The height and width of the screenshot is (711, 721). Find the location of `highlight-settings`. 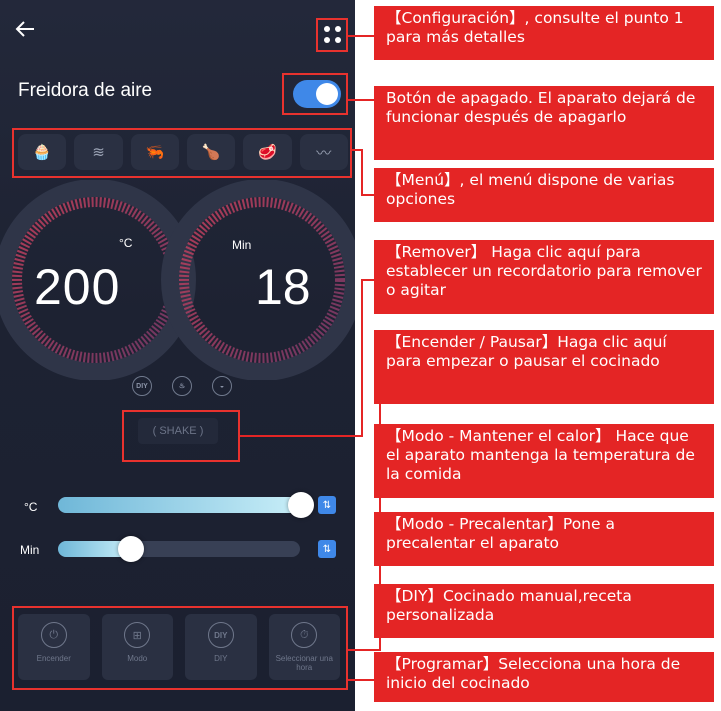

highlight-settings is located at coordinates (332, 35).